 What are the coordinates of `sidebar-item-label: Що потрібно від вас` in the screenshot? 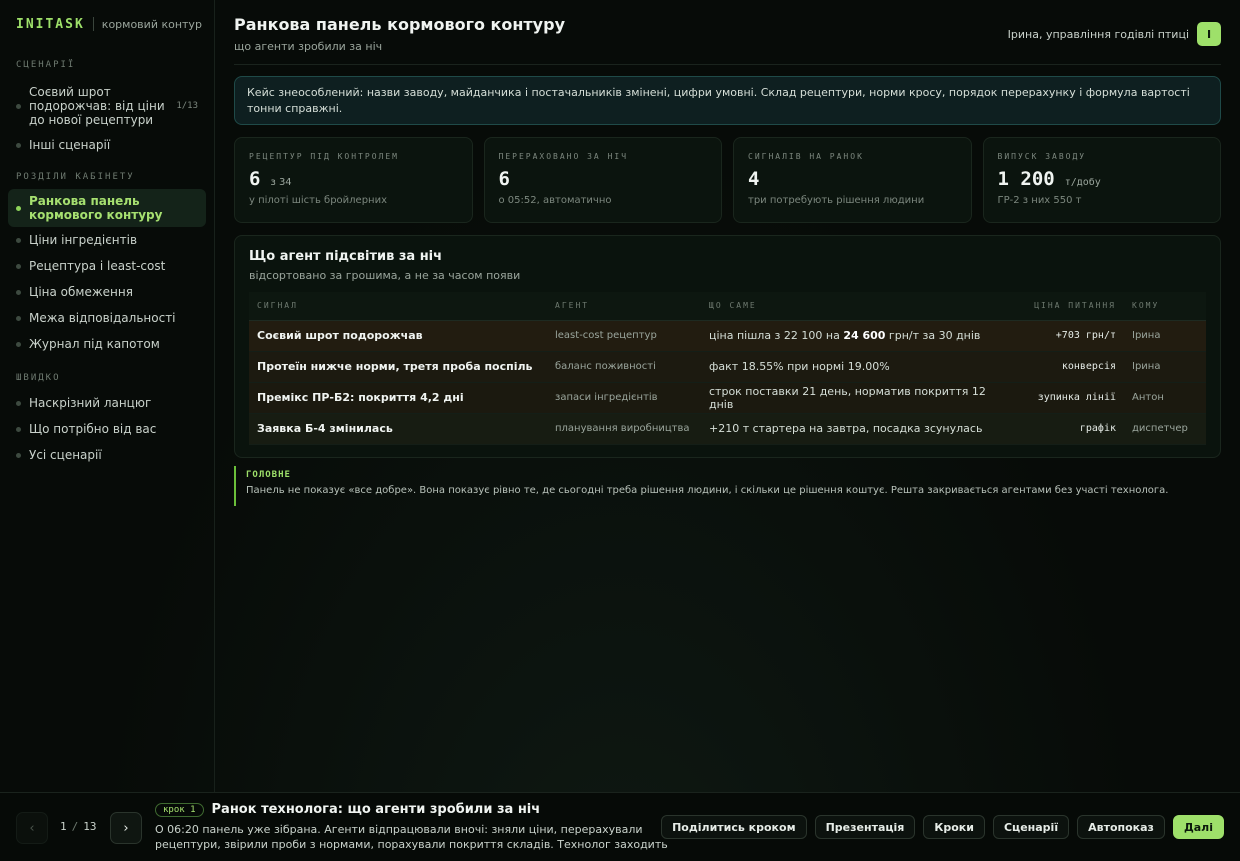 It's located at (93, 429).